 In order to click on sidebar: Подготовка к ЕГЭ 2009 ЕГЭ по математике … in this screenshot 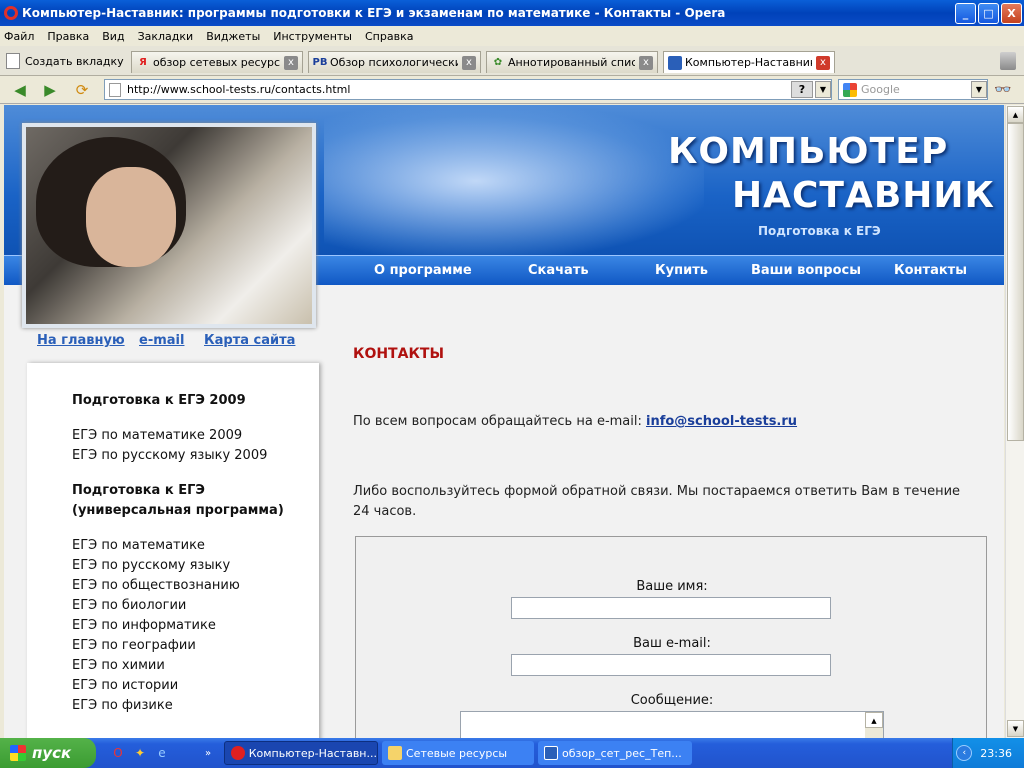, I will do `click(173, 550)`.